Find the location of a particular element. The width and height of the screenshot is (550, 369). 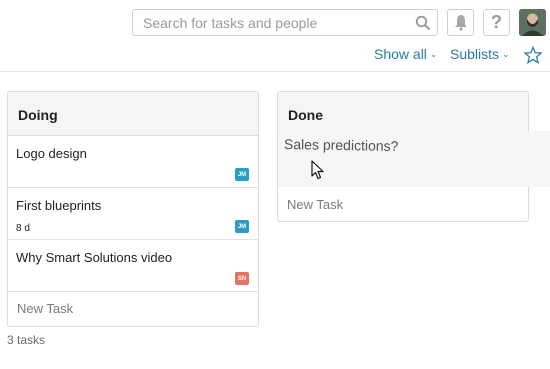

sublists-label: Sublists is located at coordinates (475, 54).